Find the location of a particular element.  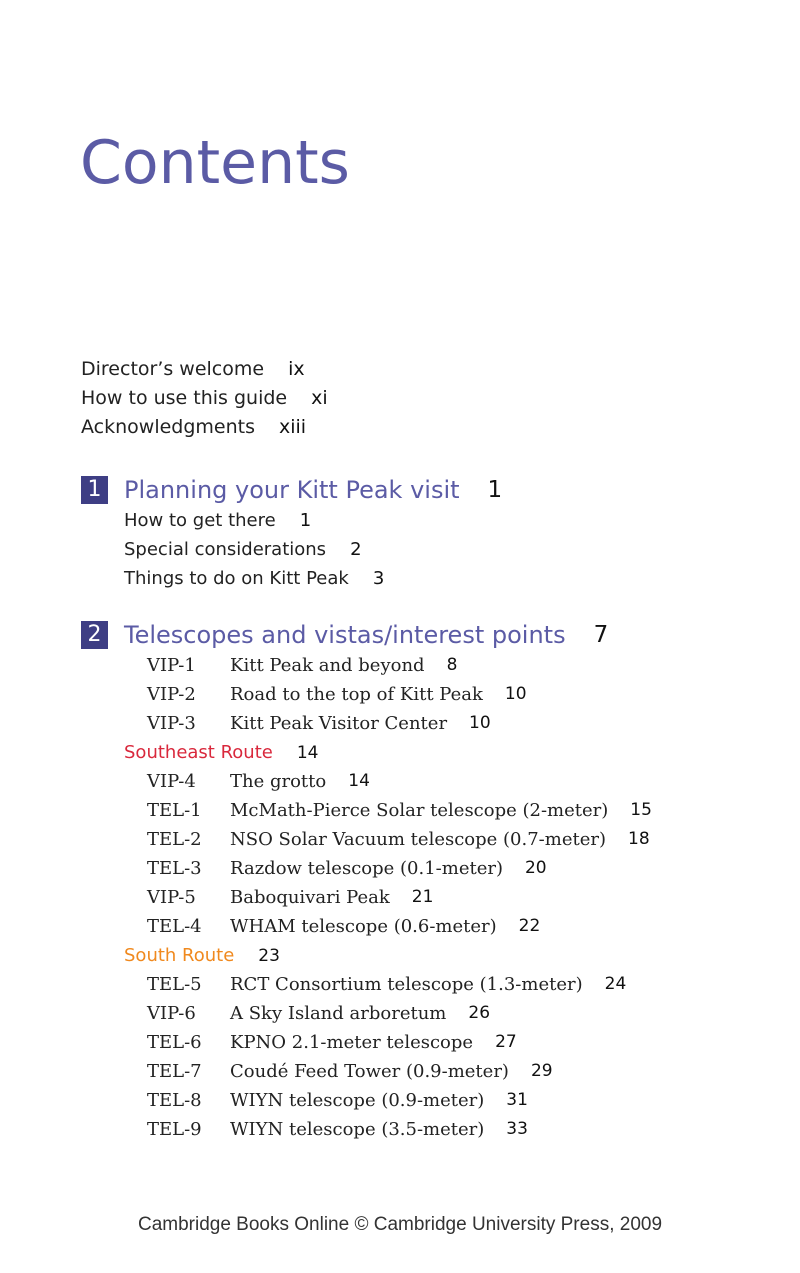

toc-entry-label: Road to the top of Kitt Peak is located at coordinates (356, 694).